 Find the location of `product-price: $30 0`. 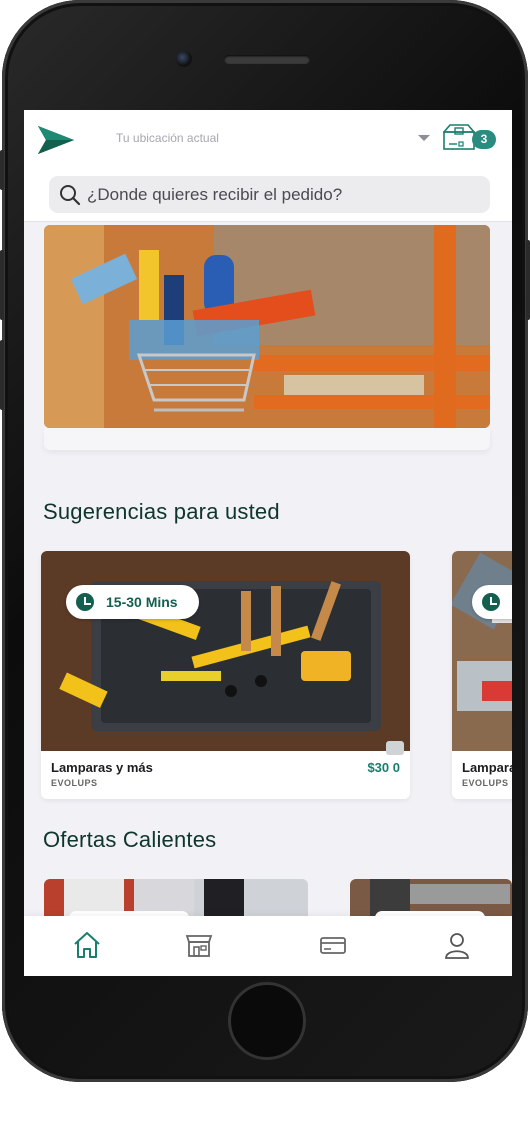

product-price: $30 0 is located at coordinates (383, 767).